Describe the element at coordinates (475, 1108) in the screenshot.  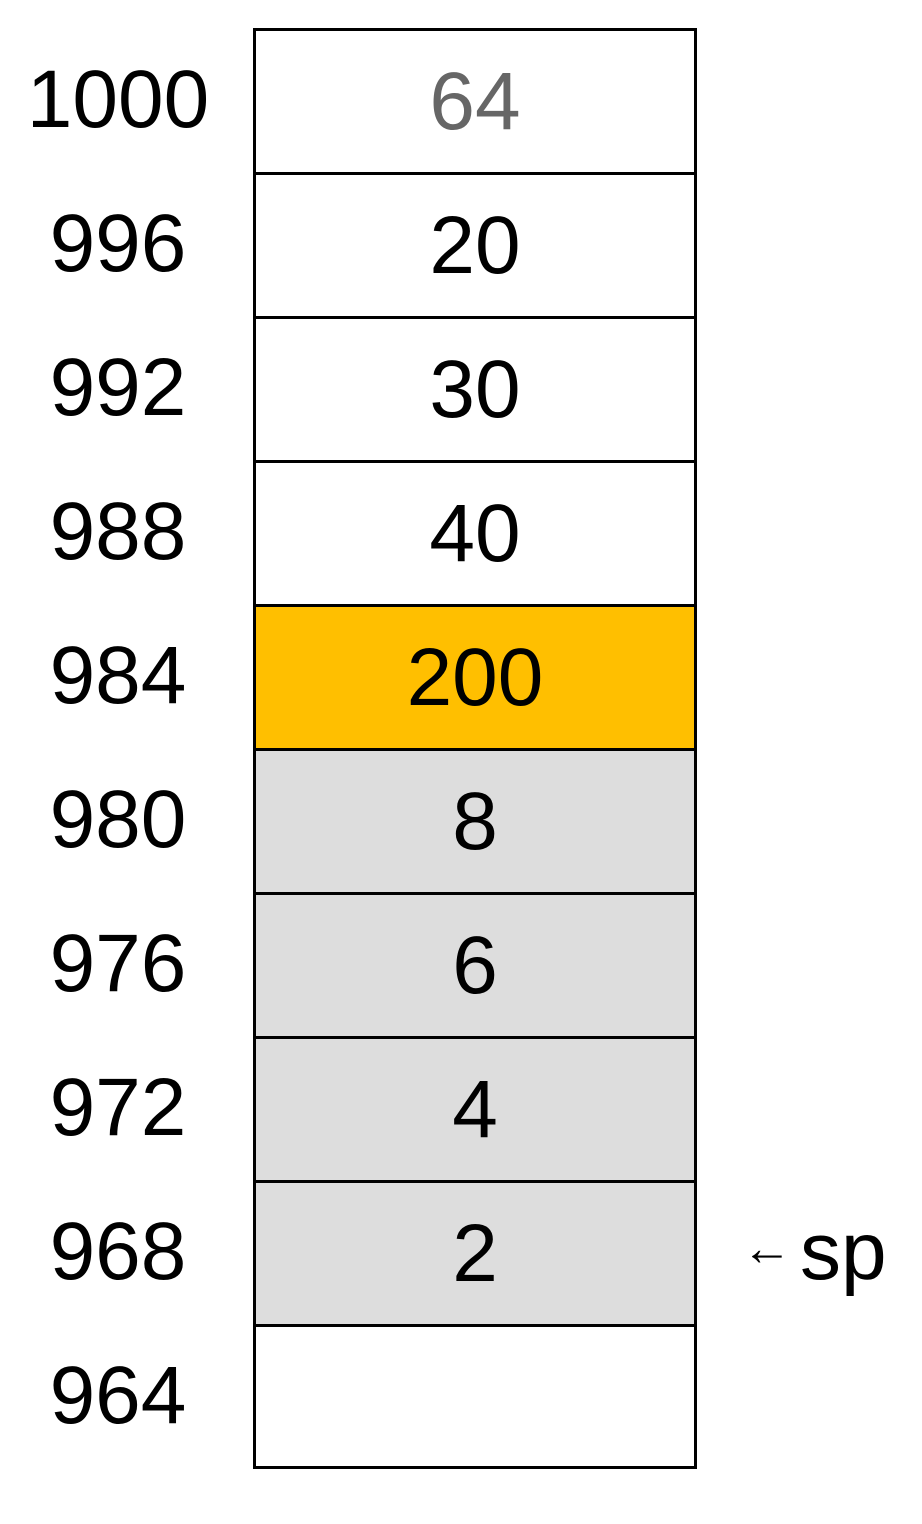
I see `memory-cell: 4` at that location.